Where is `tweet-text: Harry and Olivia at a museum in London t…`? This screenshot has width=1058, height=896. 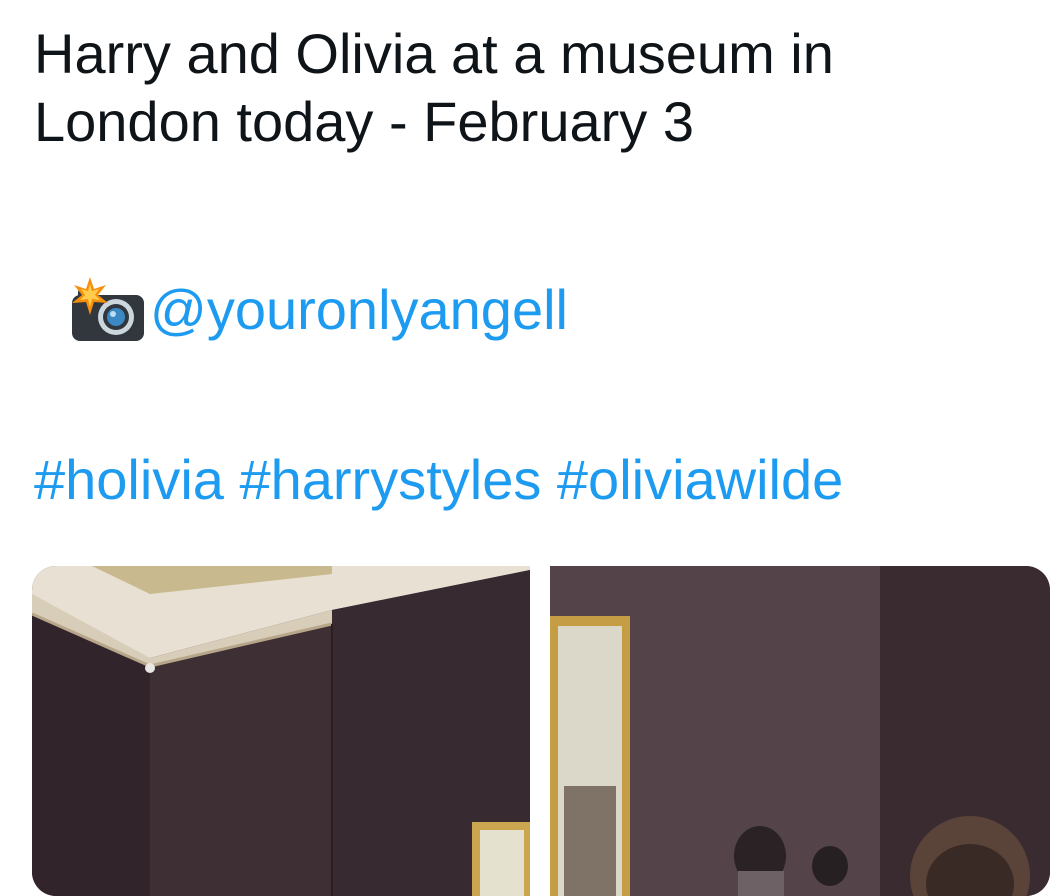
tweet-text: Harry and Olivia at a museum in London t… is located at coordinates (539, 88).